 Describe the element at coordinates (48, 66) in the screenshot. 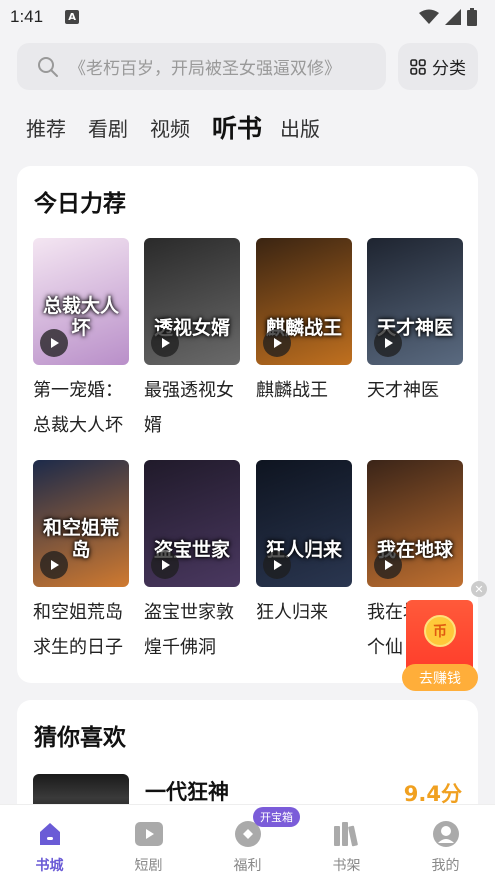

I see `search-icon` at that location.